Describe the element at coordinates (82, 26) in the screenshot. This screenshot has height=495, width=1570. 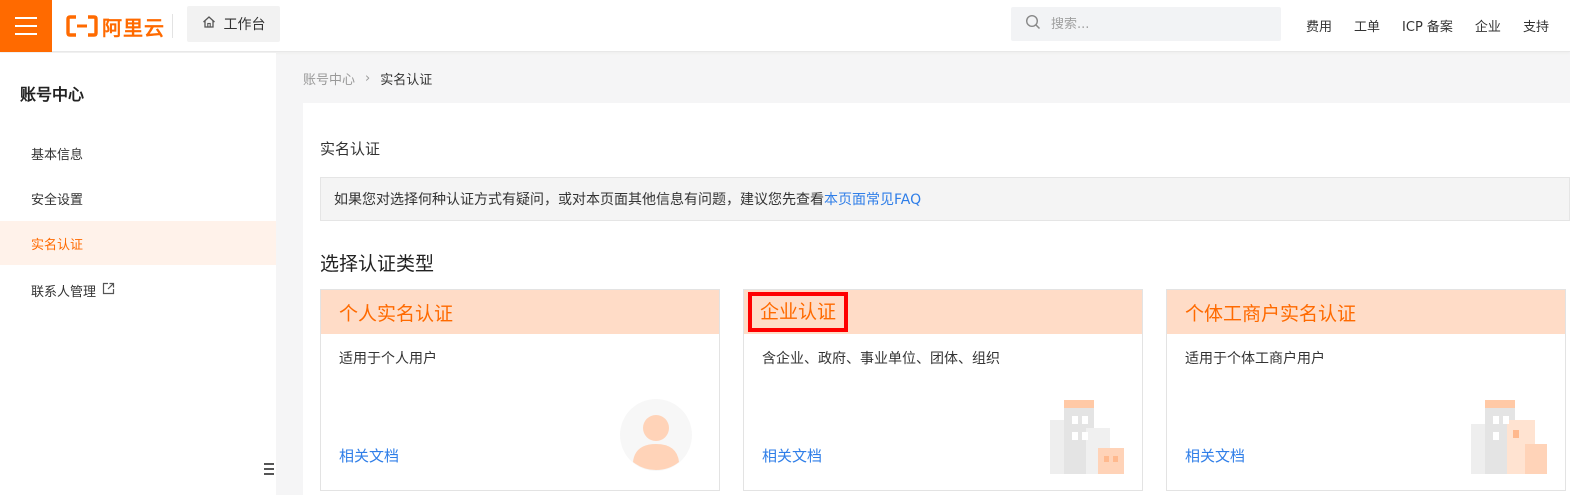
I see `aliyun-logo-mark-icon` at that location.